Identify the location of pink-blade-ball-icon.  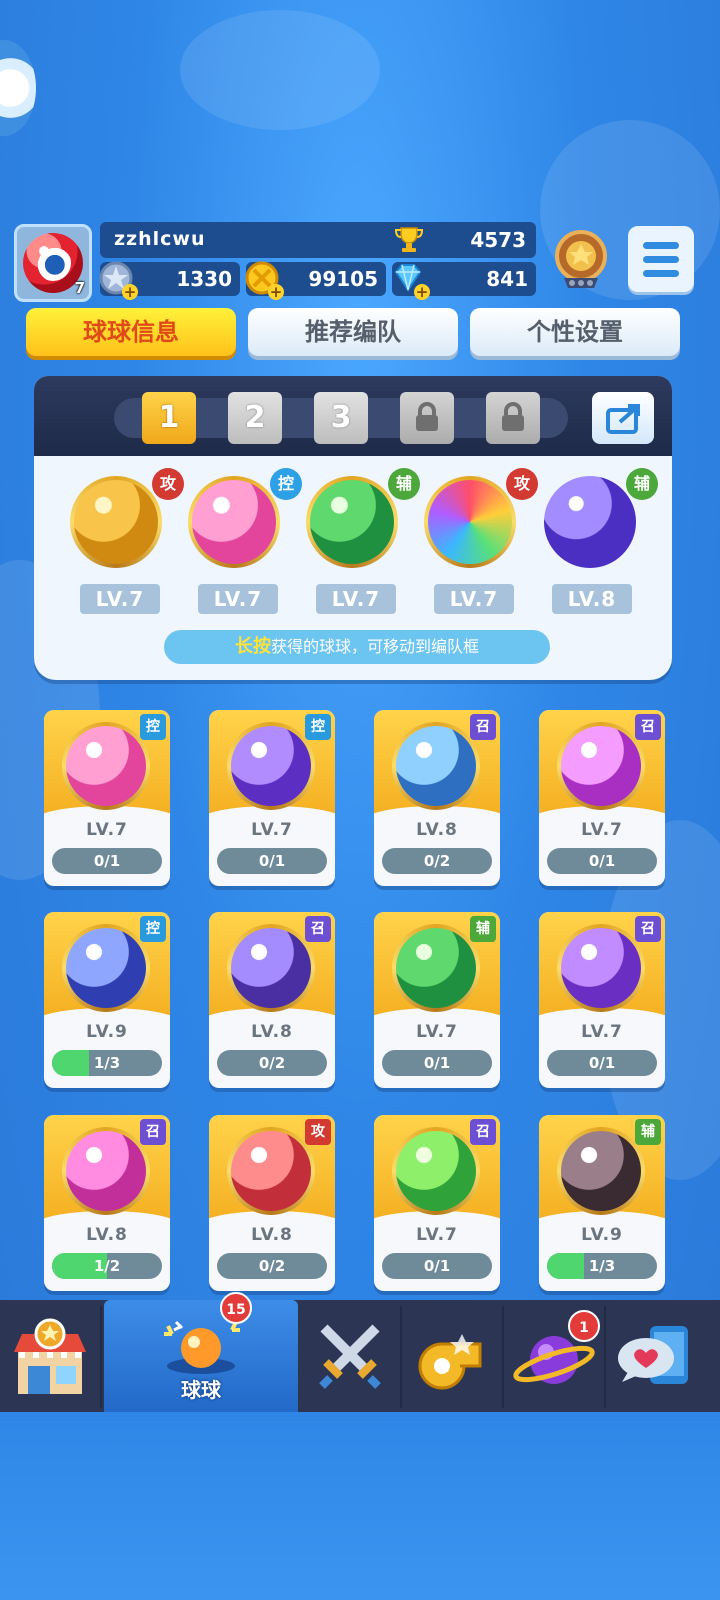
(106, 1171).